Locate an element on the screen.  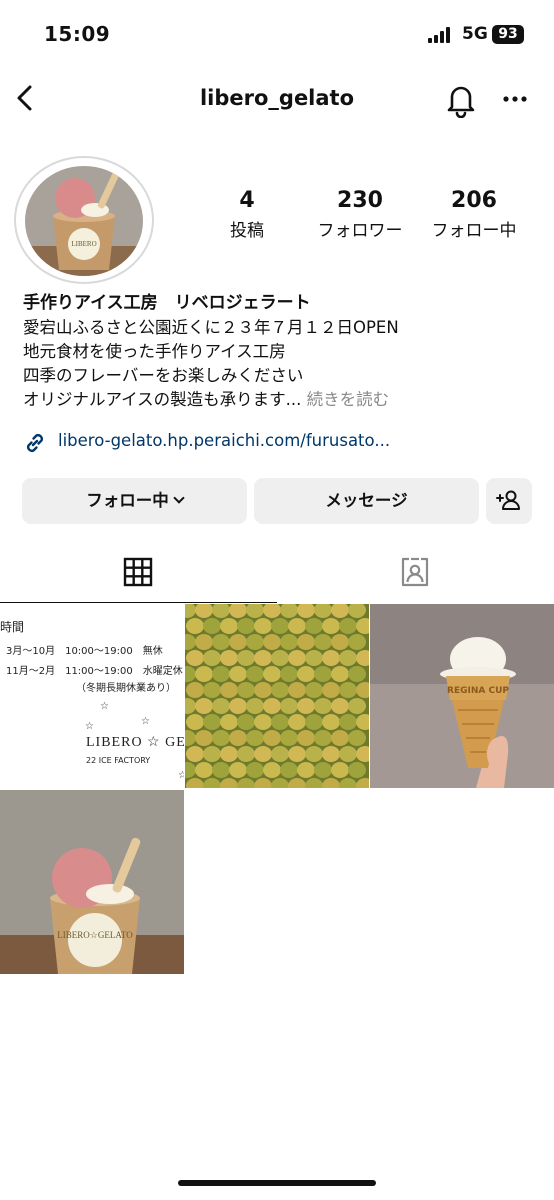
gelato-cup-photo: LIBERO is located at coordinates (84, 221).